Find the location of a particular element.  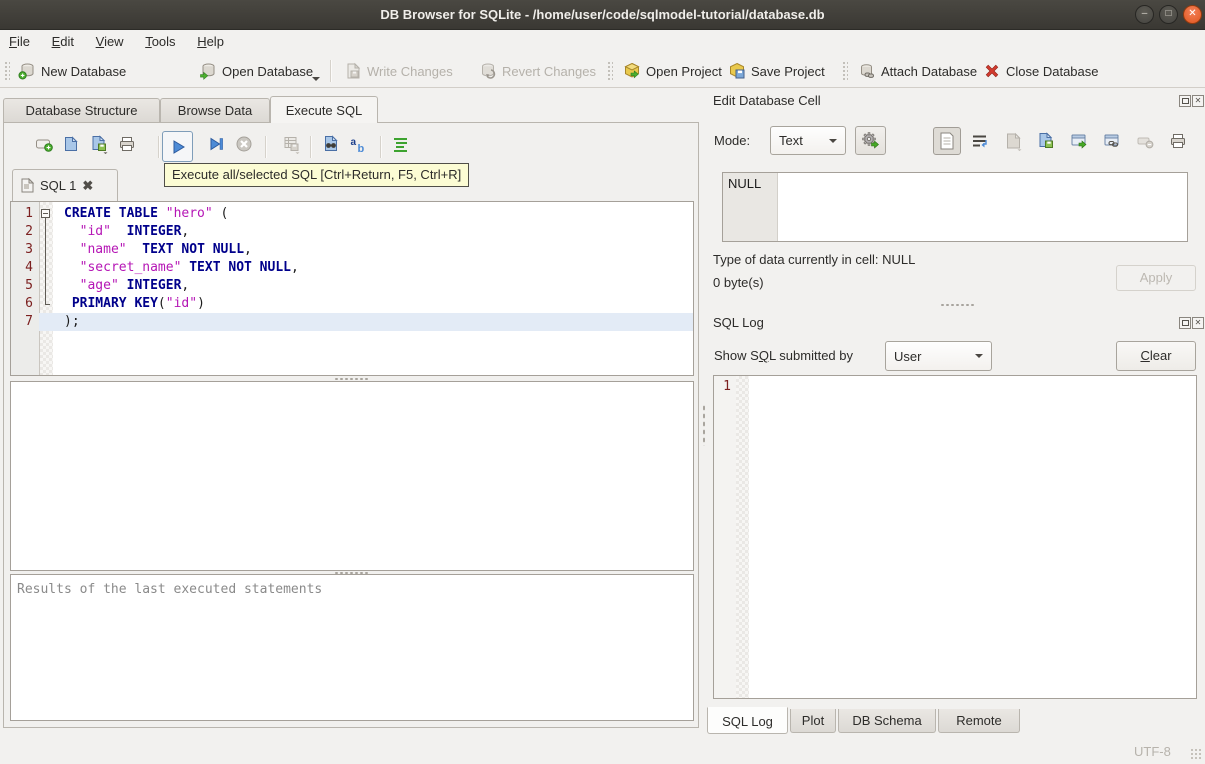

menu-view: View is located at coordinates (110, 41).